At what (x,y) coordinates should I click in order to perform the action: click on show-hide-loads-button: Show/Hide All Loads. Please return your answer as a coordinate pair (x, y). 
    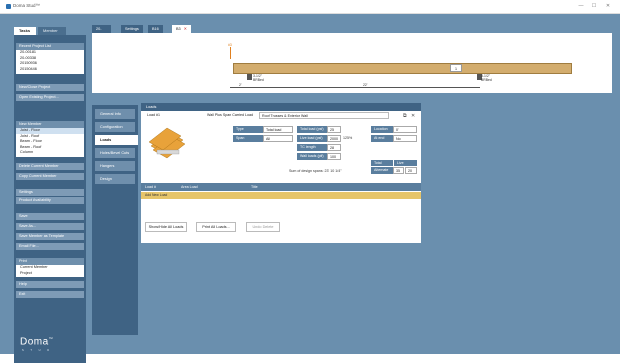
    Looking at the image, I should click on (166, 227).